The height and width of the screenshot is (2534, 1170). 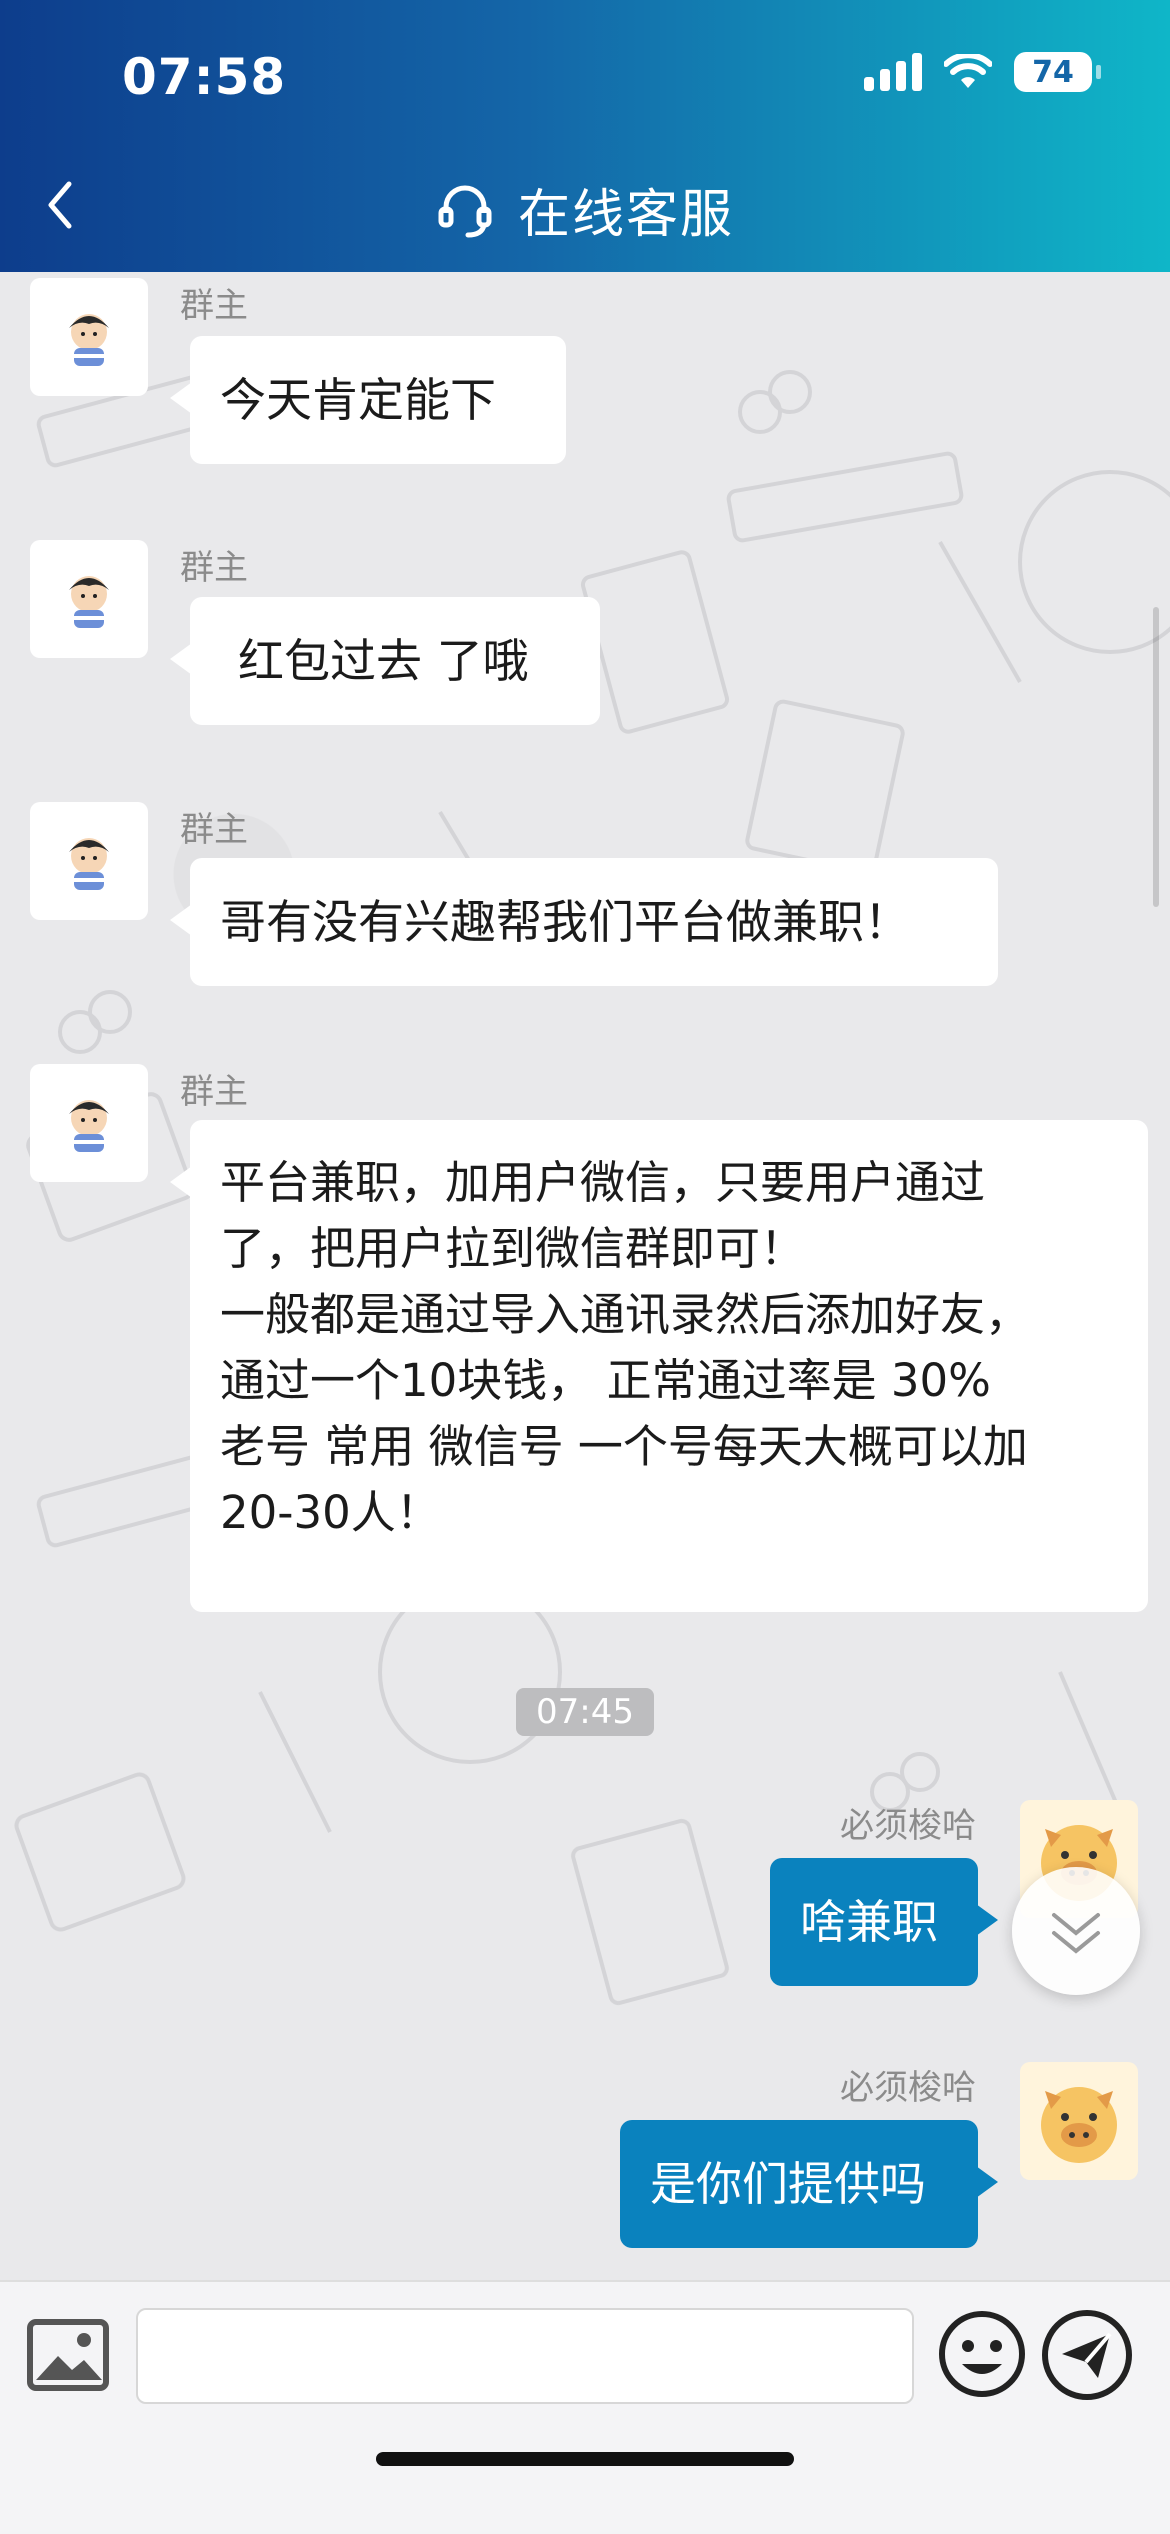 What do you see at coordinates (204, 77) in the screenshot?
I see `status-time: 07:58` at bounding box center [204, 77].